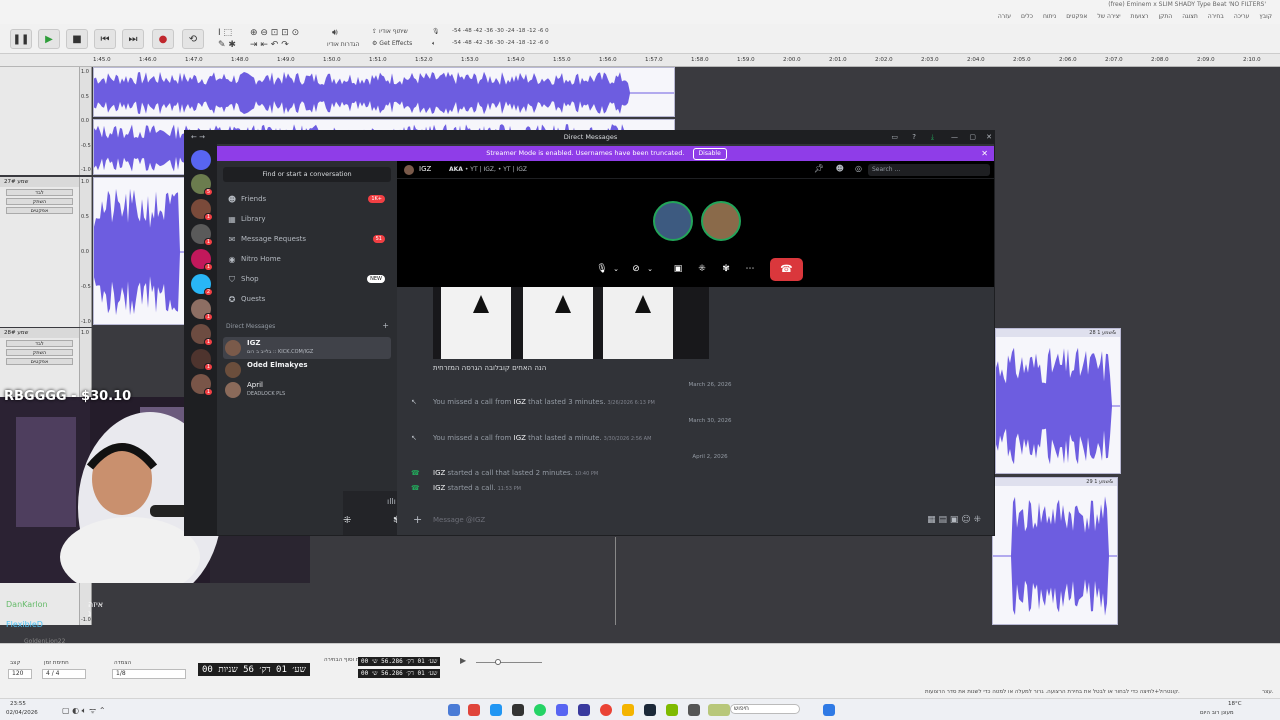  I want to click on pause-button: ❚❚, so click(21, 39).